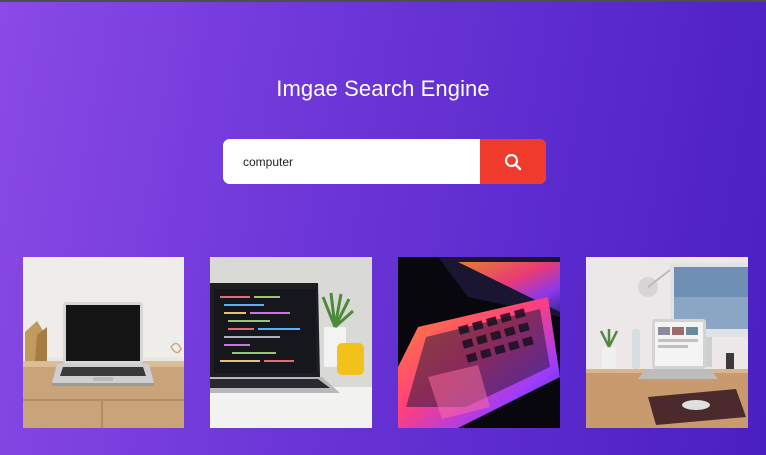  Describe the element at coordinates (383, 1) in the screenshot. I see `window-top-border` at that location.